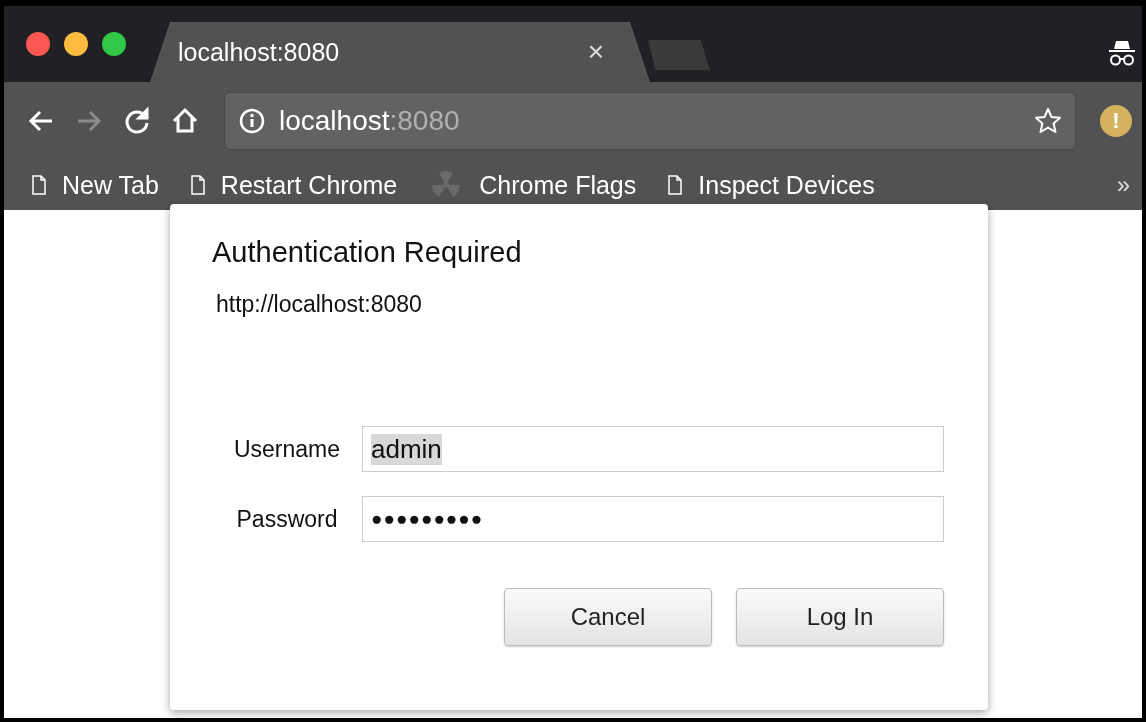 The height and width of the screenshot is (722, 1146). What do you see at coordinates (252, 121) in the screenshot?
I see `info-icon` at bounding box center [252, 121].